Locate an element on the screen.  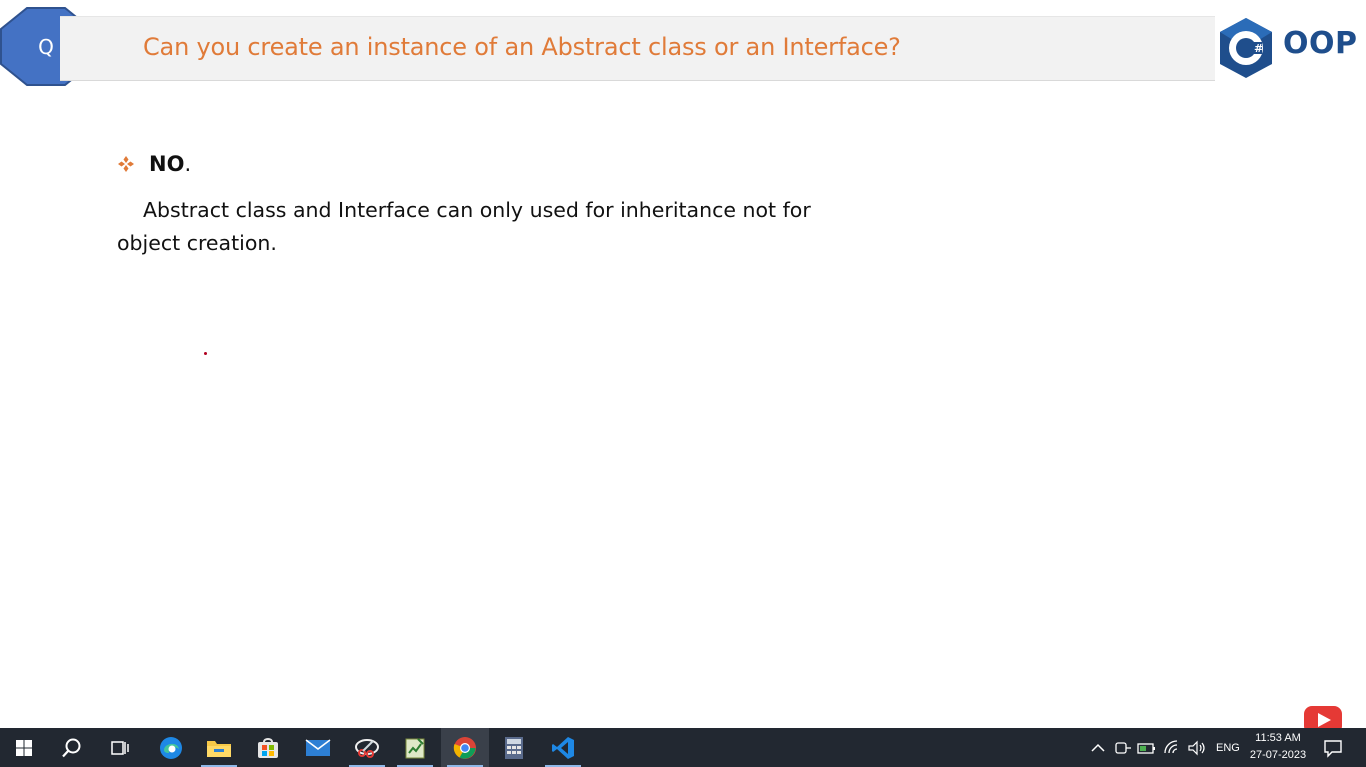
logo-text: OOP is located at coordinates (1320, 43).